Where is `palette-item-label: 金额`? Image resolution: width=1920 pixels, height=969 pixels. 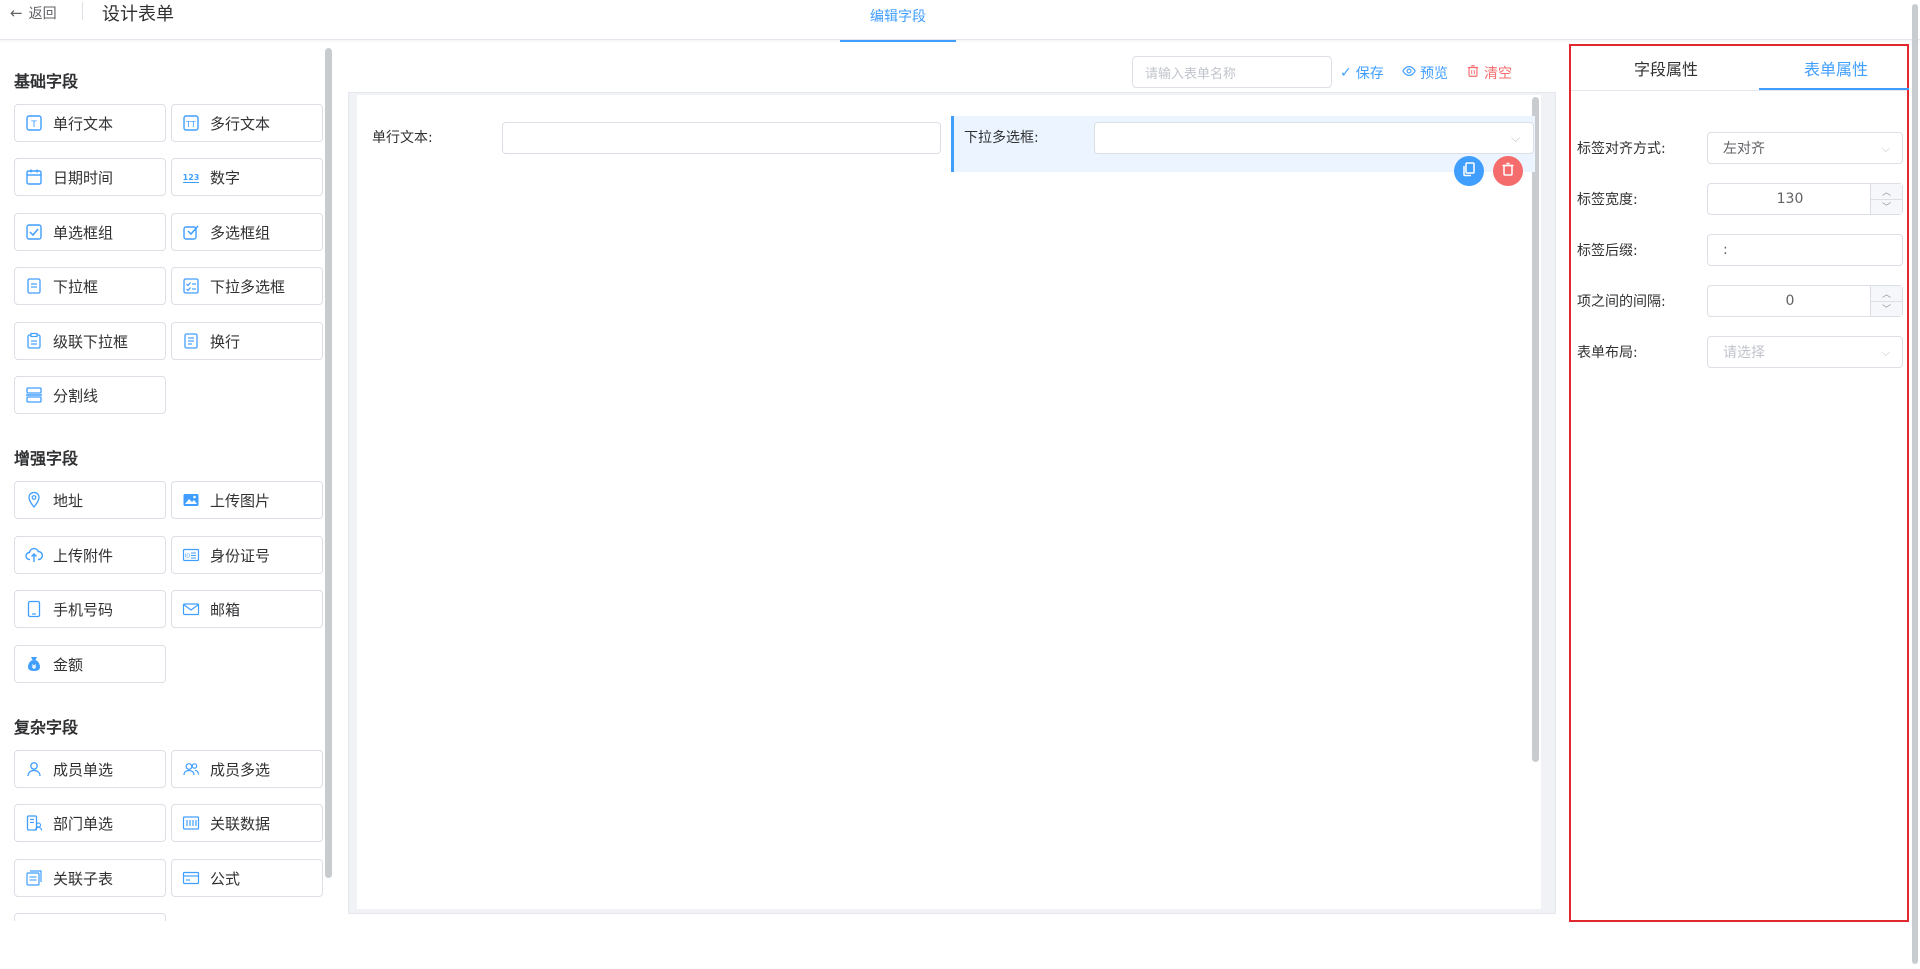 palette-item-label: 金额 is located at coordinates (68, 664).